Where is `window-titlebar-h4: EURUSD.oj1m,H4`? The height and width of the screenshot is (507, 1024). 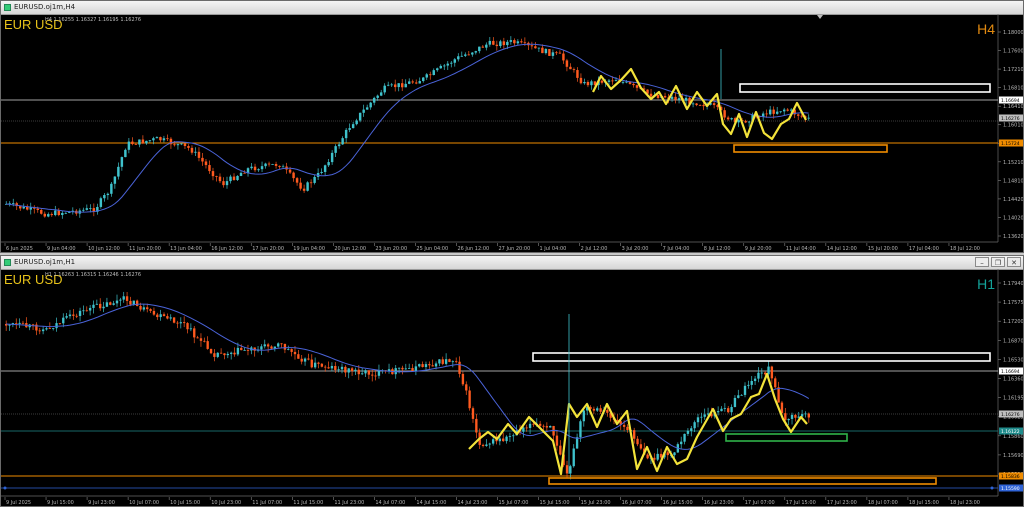 window-titlebar-h4: EURUSD.oj1m,H4 is located at coordinates (512, 8).